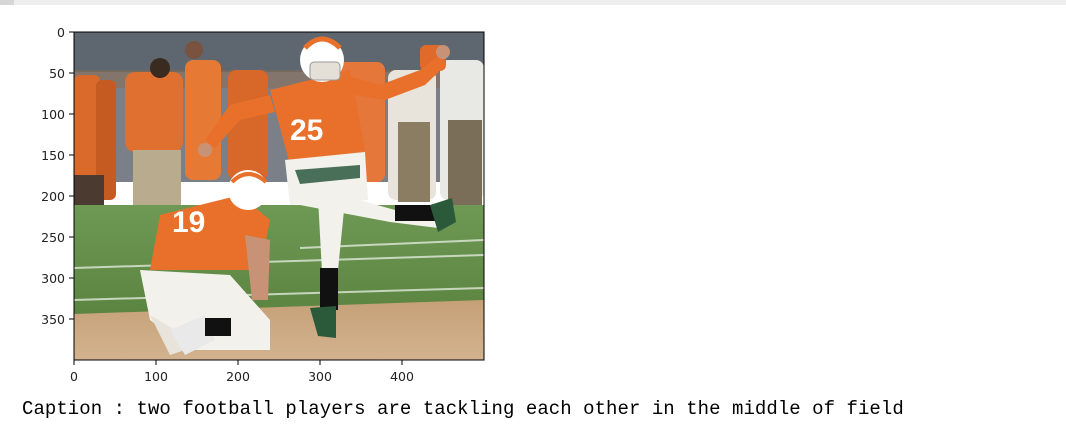 The width and height of the screenshot is (1066, 434). I want to click on y-tick-label: 300, so click(53, 278).